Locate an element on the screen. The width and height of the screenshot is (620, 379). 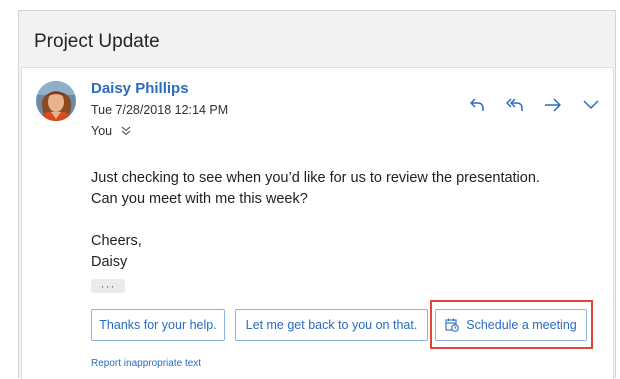
forward-button is located at coordinates (553, 105).